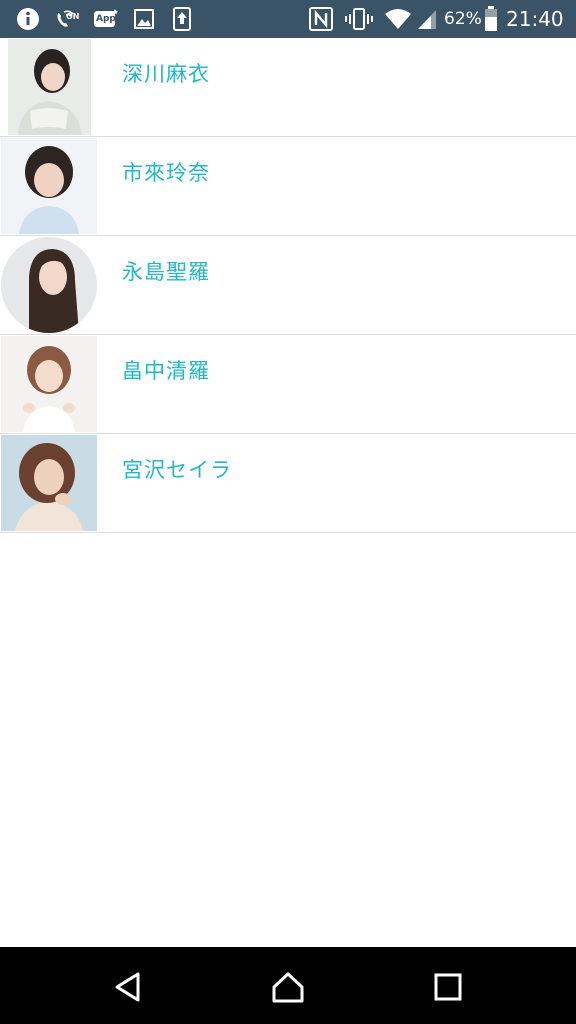  What do you see at coordinates (321, 19) in the screenshot?
I see `nfc-icon` at bounding box center [321, 19].